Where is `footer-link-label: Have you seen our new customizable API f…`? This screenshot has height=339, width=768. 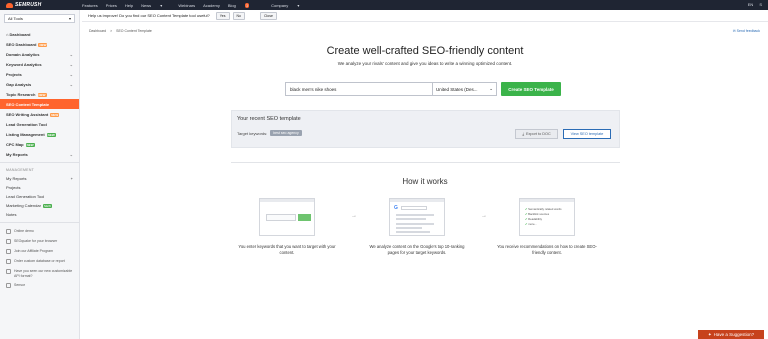
footer-link-label: Have you seen our new customizable API f… is located at coordinates (43, 273).